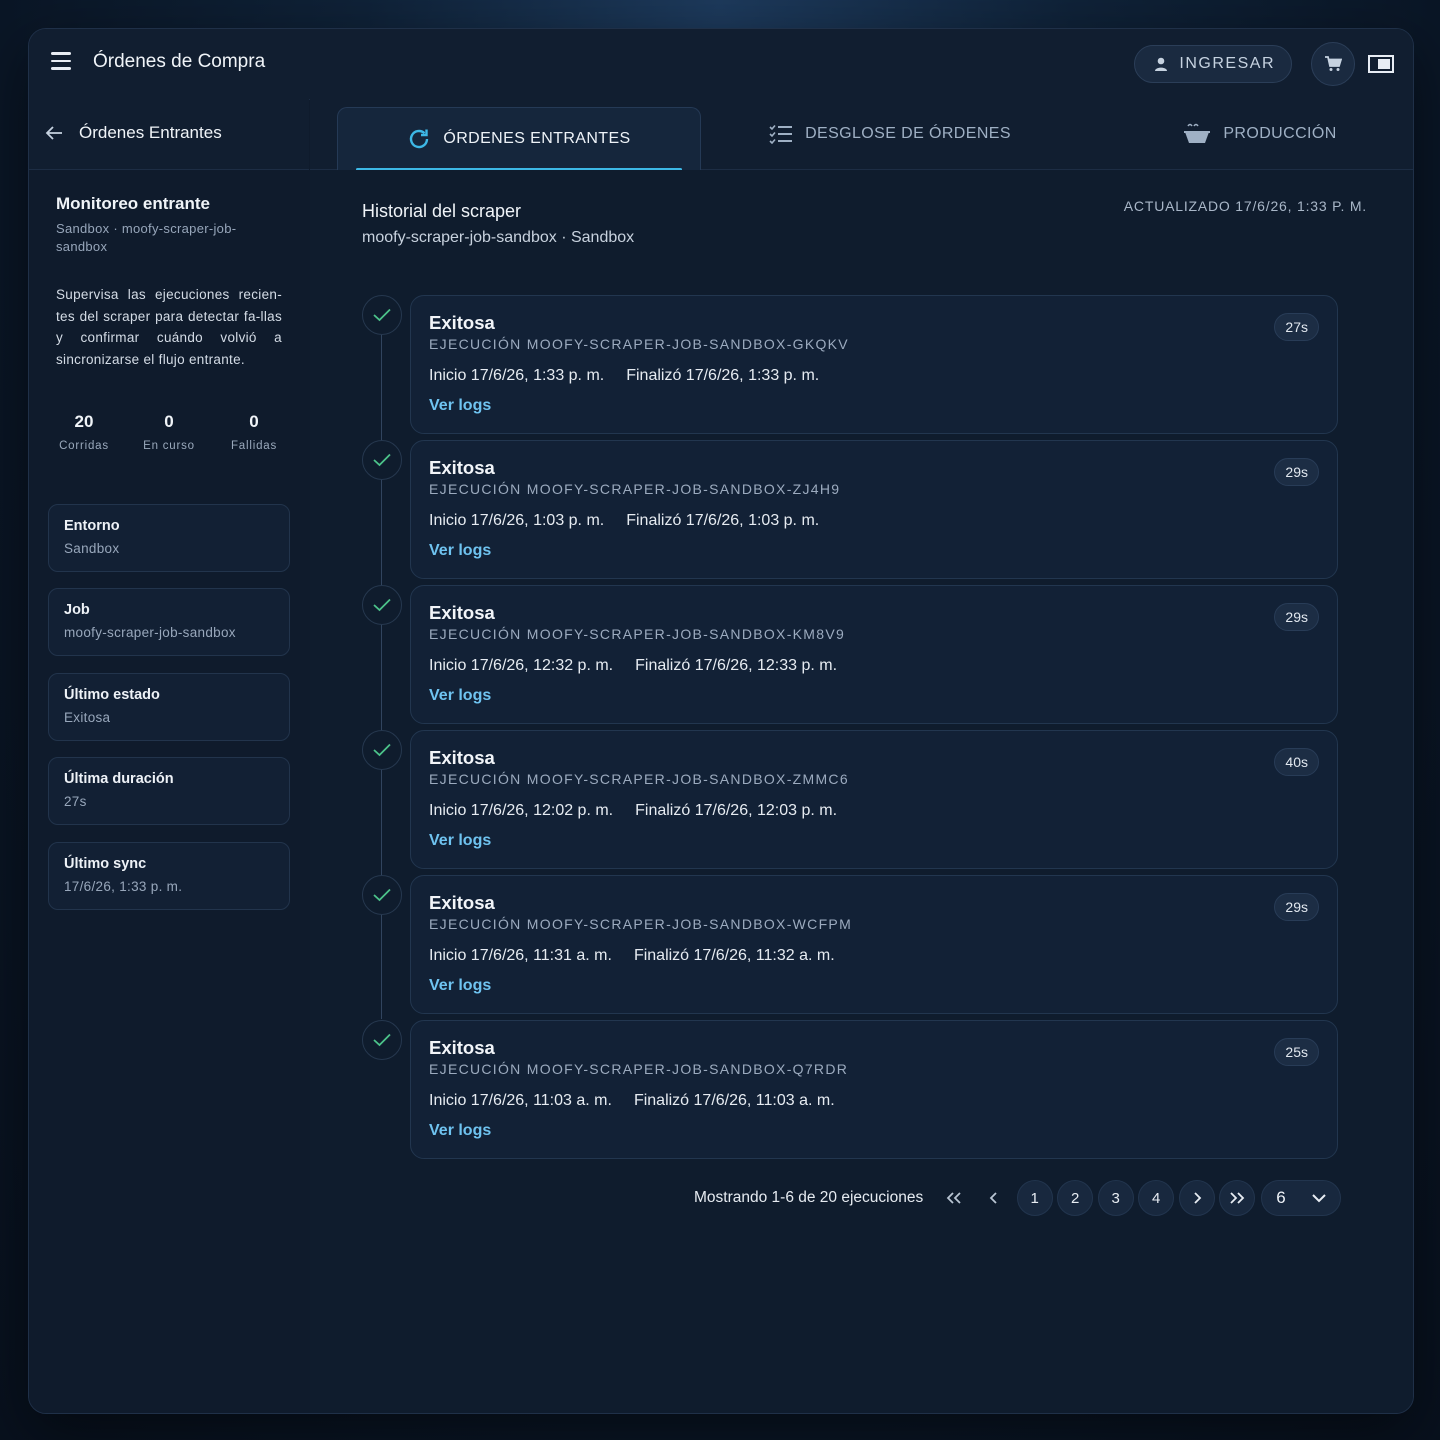  I want to click on prev-page-button, so click(994, 1198).